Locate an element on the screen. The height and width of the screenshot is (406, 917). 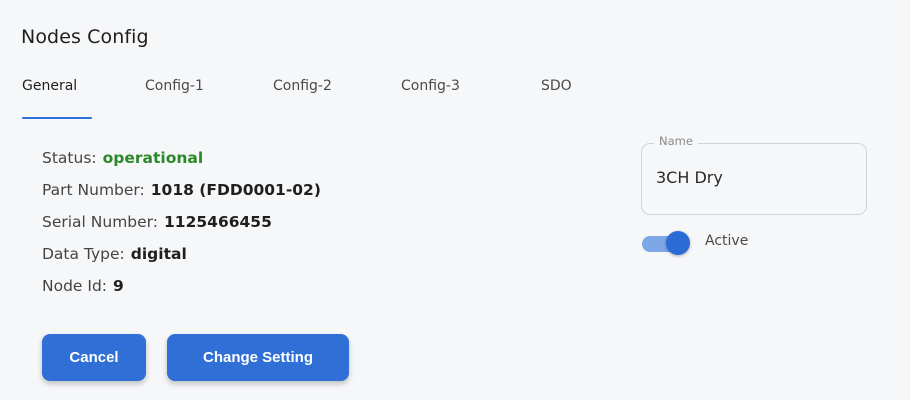
node-id-row: Node Id: 9 is located at coordinates (181, 292).